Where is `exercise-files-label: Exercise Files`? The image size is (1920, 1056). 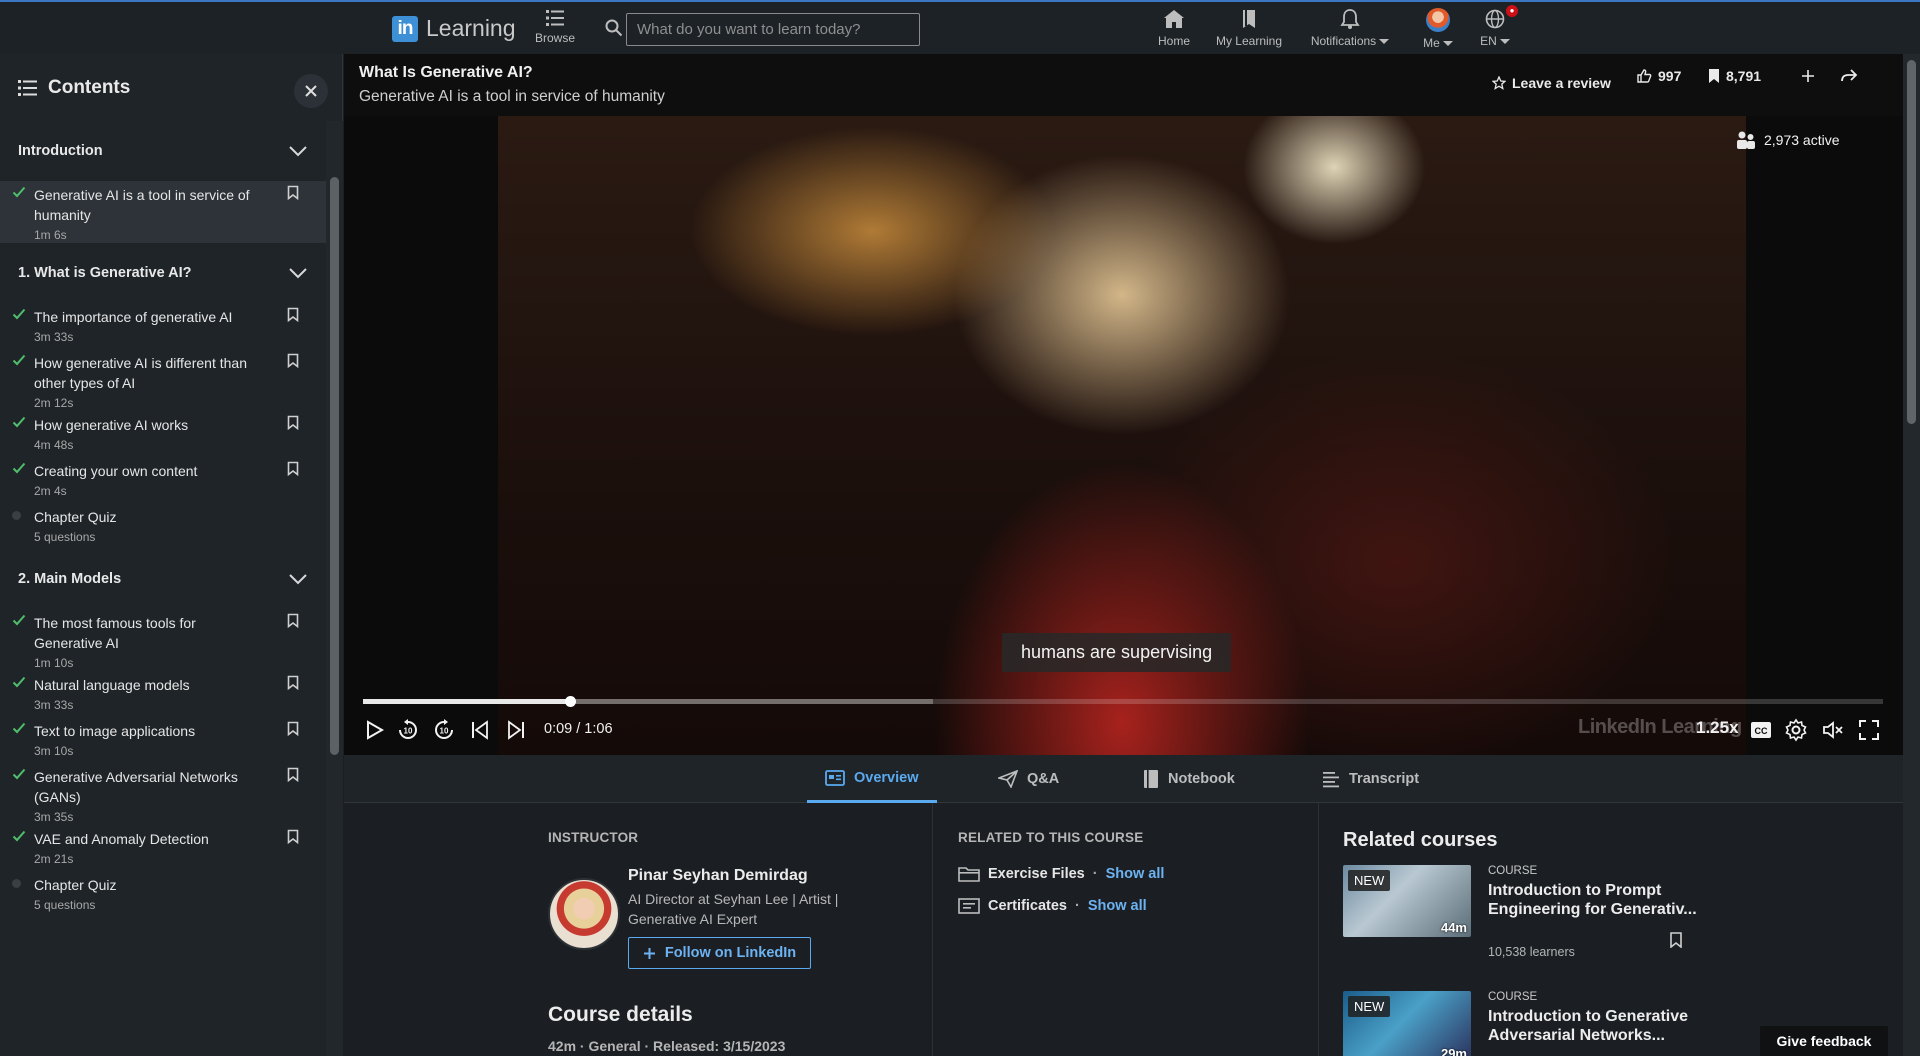
exercise-files-label: Exercise Files is located at coordinates (1036, 874).